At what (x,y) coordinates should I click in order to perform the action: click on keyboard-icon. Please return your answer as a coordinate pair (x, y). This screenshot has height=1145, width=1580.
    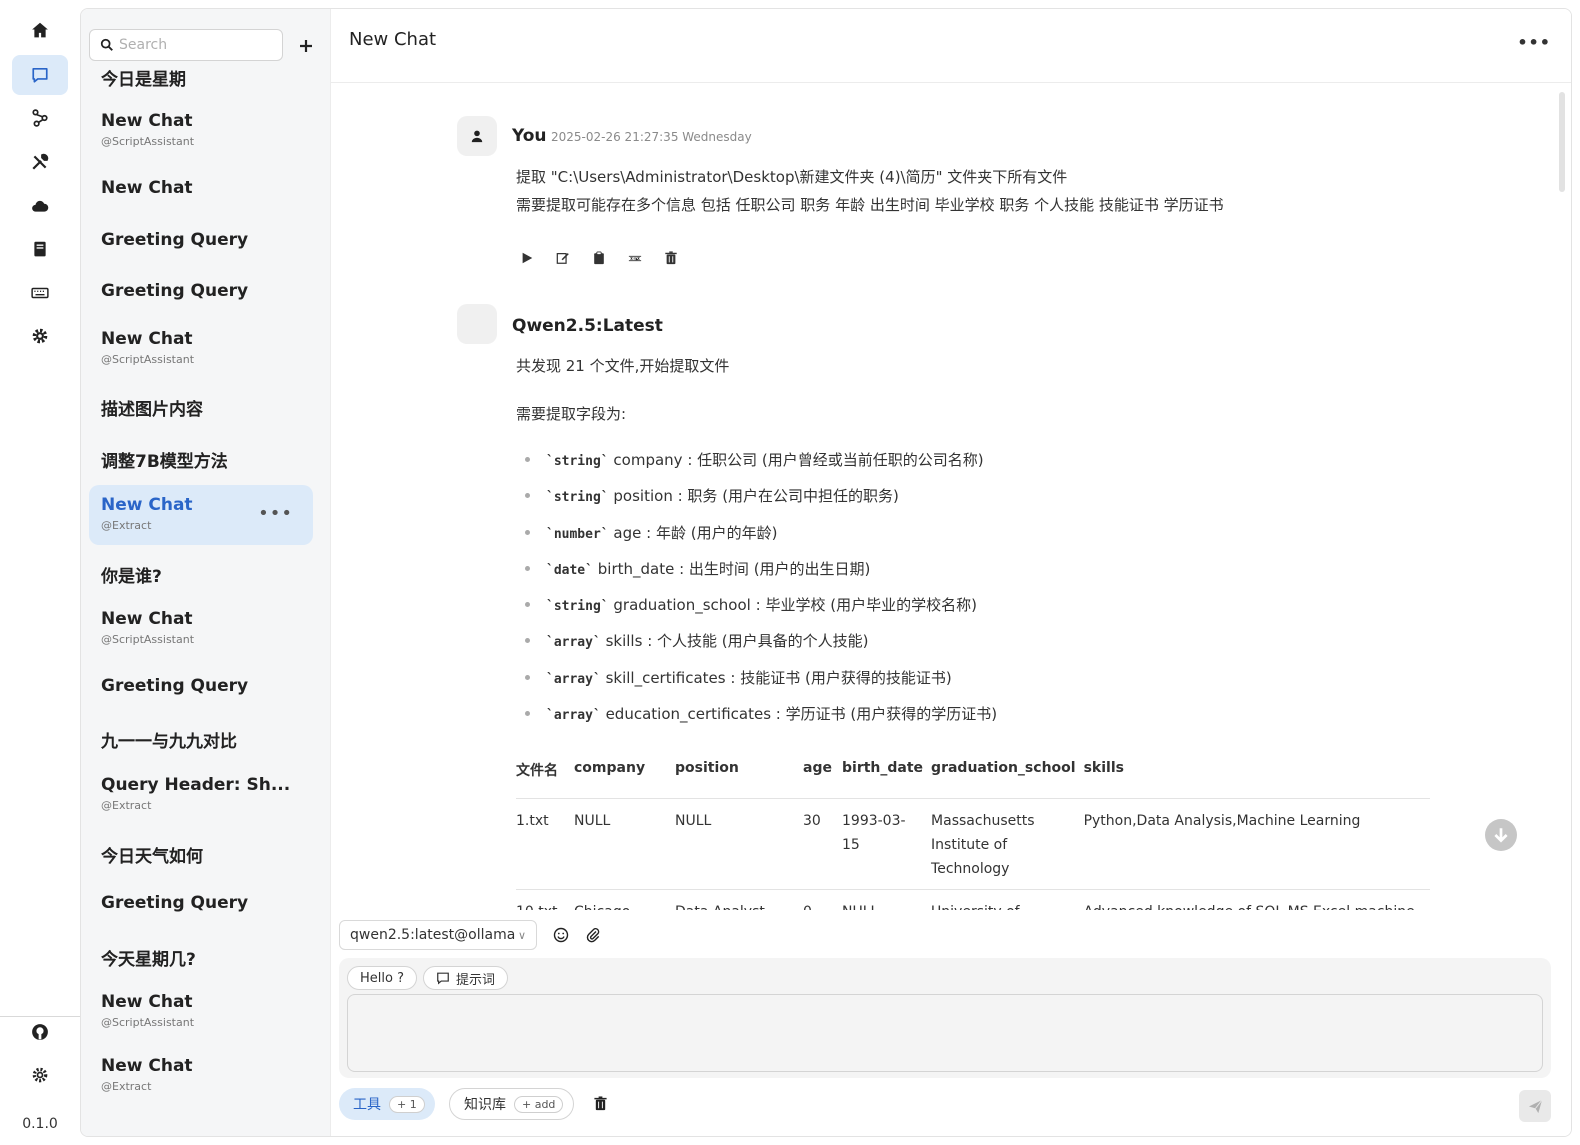
    Looking at the image, I should click on (40, 293).